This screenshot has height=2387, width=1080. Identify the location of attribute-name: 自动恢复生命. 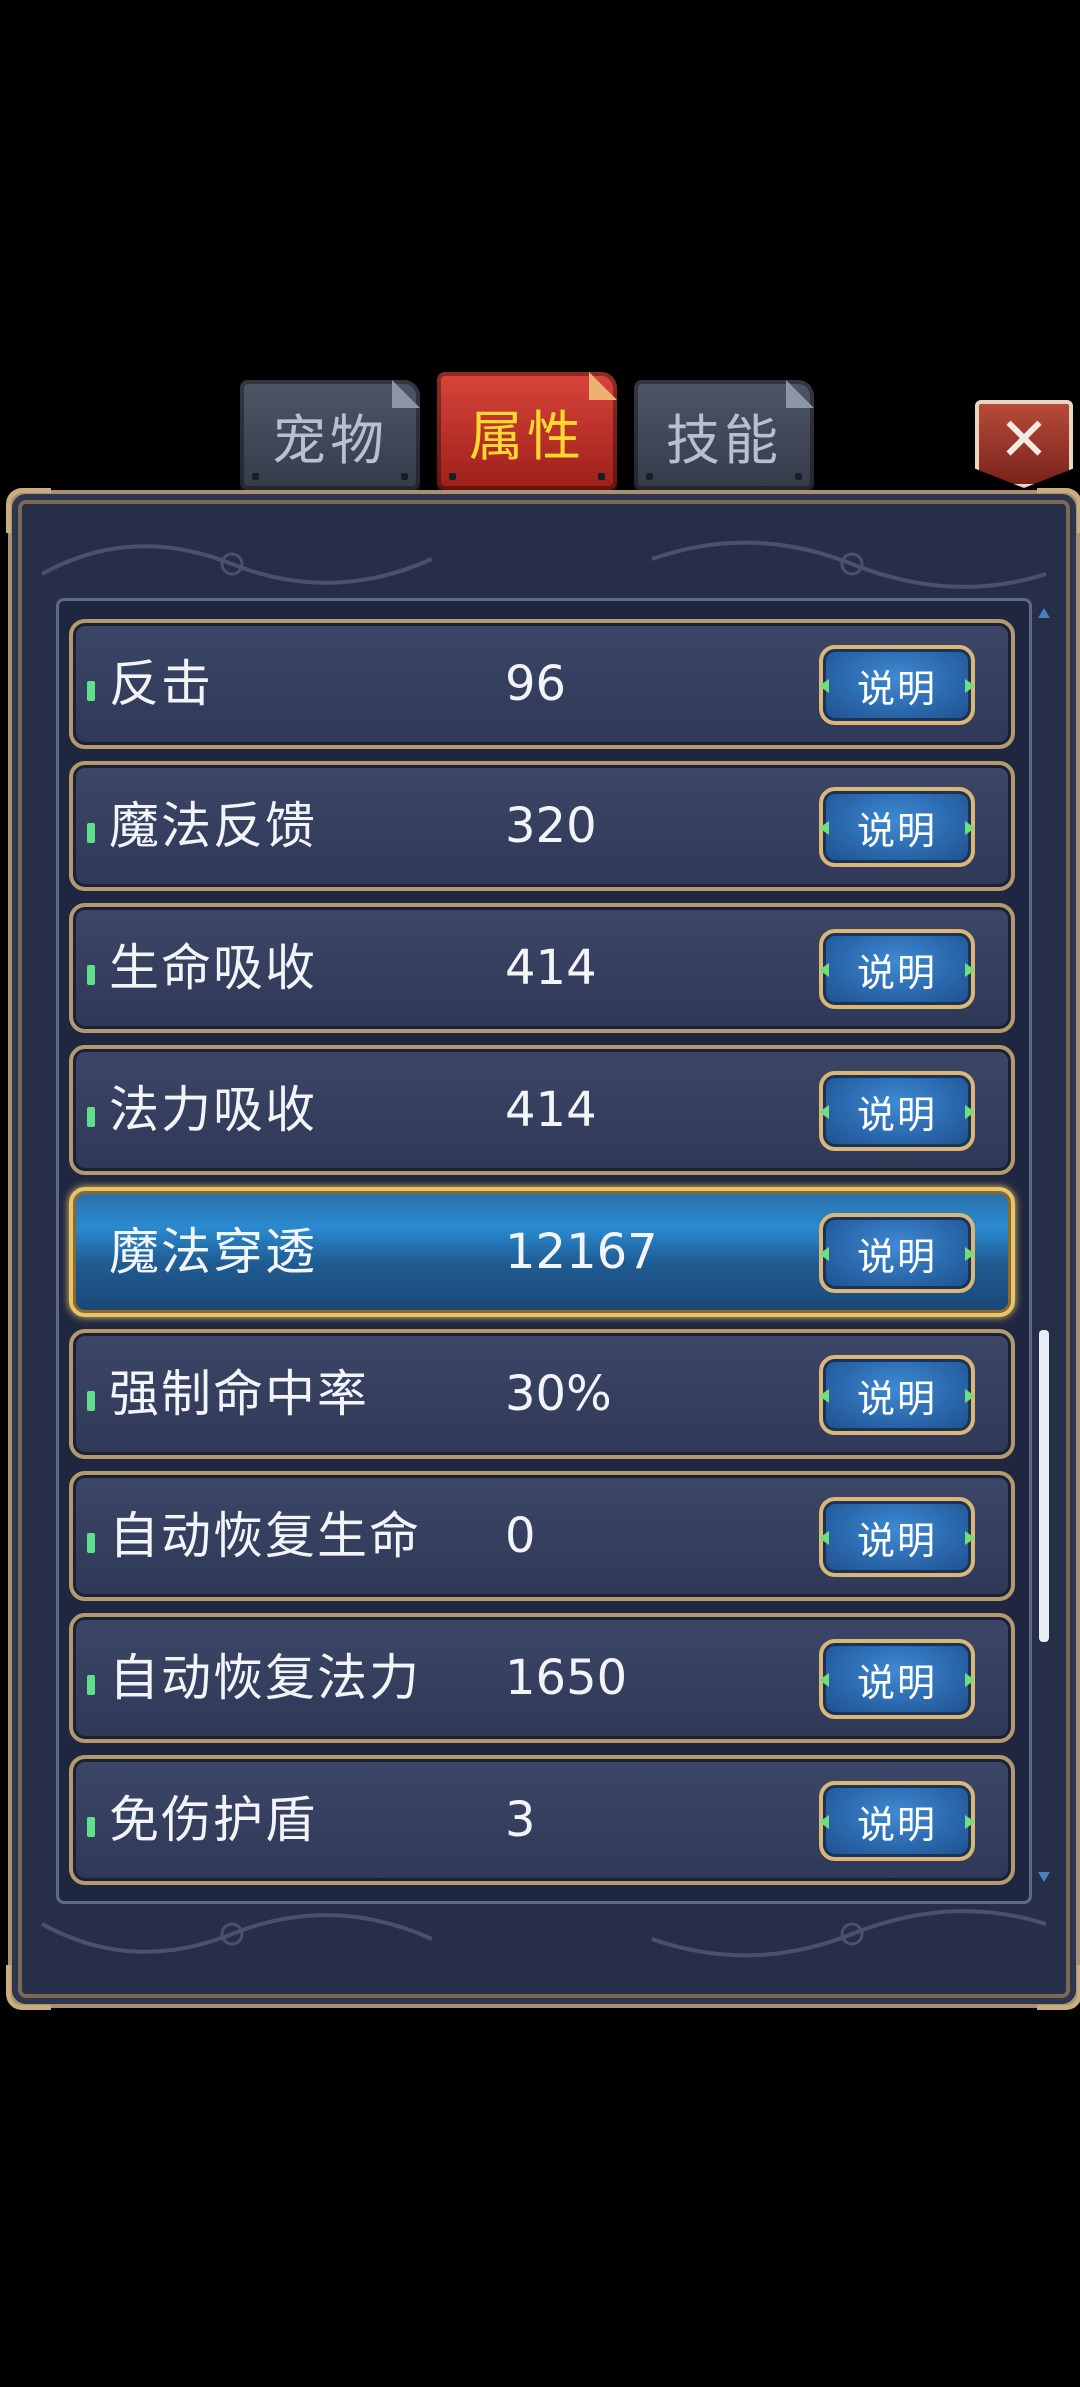
(265, 1536).